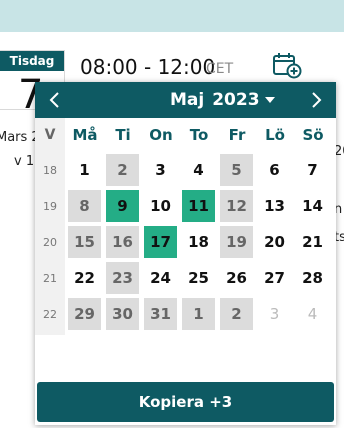 This screenshot has height=428, width=344. Describe the element at coordinates (123, 135) in the screenshot. I see `weekday-header: Ti` at that location.